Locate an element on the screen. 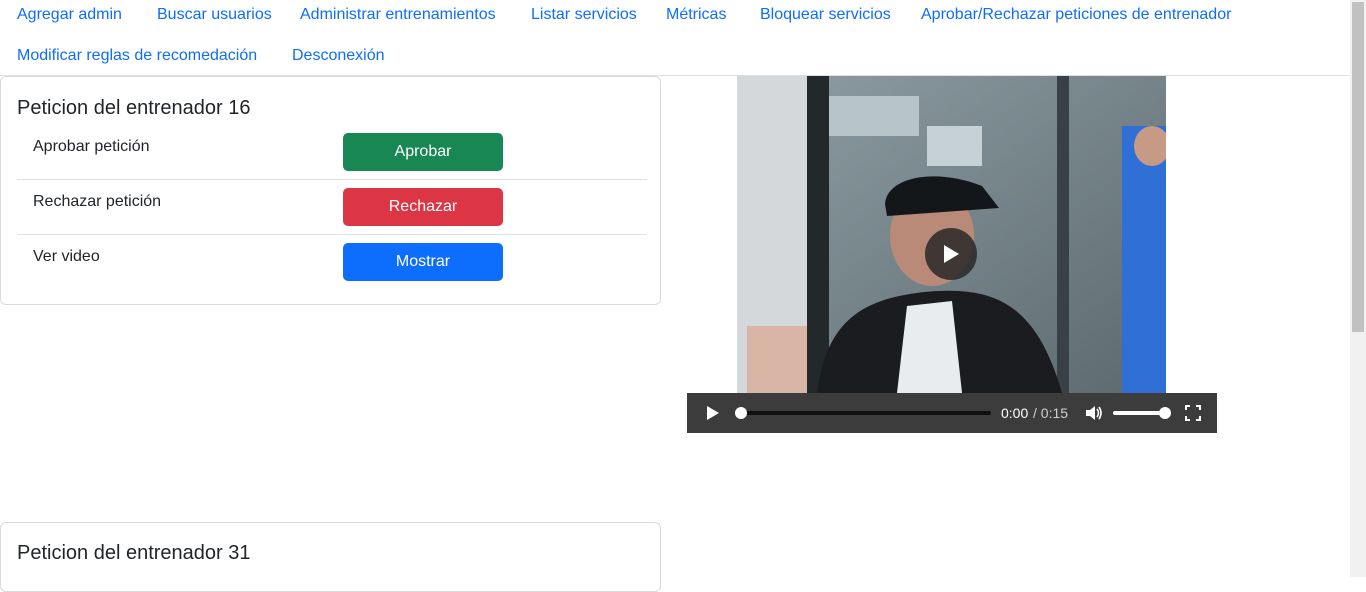 This screenshot has height=592, width=1366. page-scrollbar is located at coordinates (1358, 288).